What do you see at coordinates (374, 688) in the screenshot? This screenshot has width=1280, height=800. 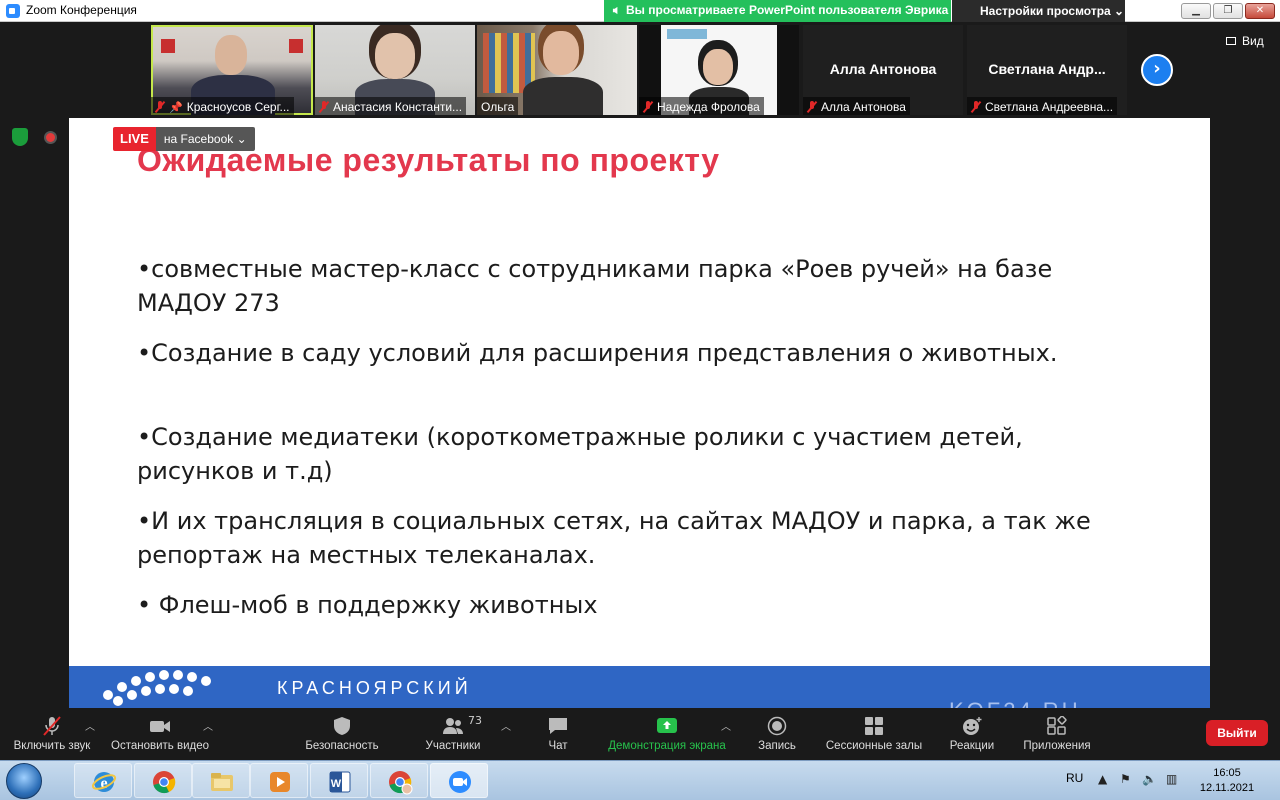 I see `slide-footer-text: КРАСНОЯРСКИЙ` at bounding box center [374, 688].